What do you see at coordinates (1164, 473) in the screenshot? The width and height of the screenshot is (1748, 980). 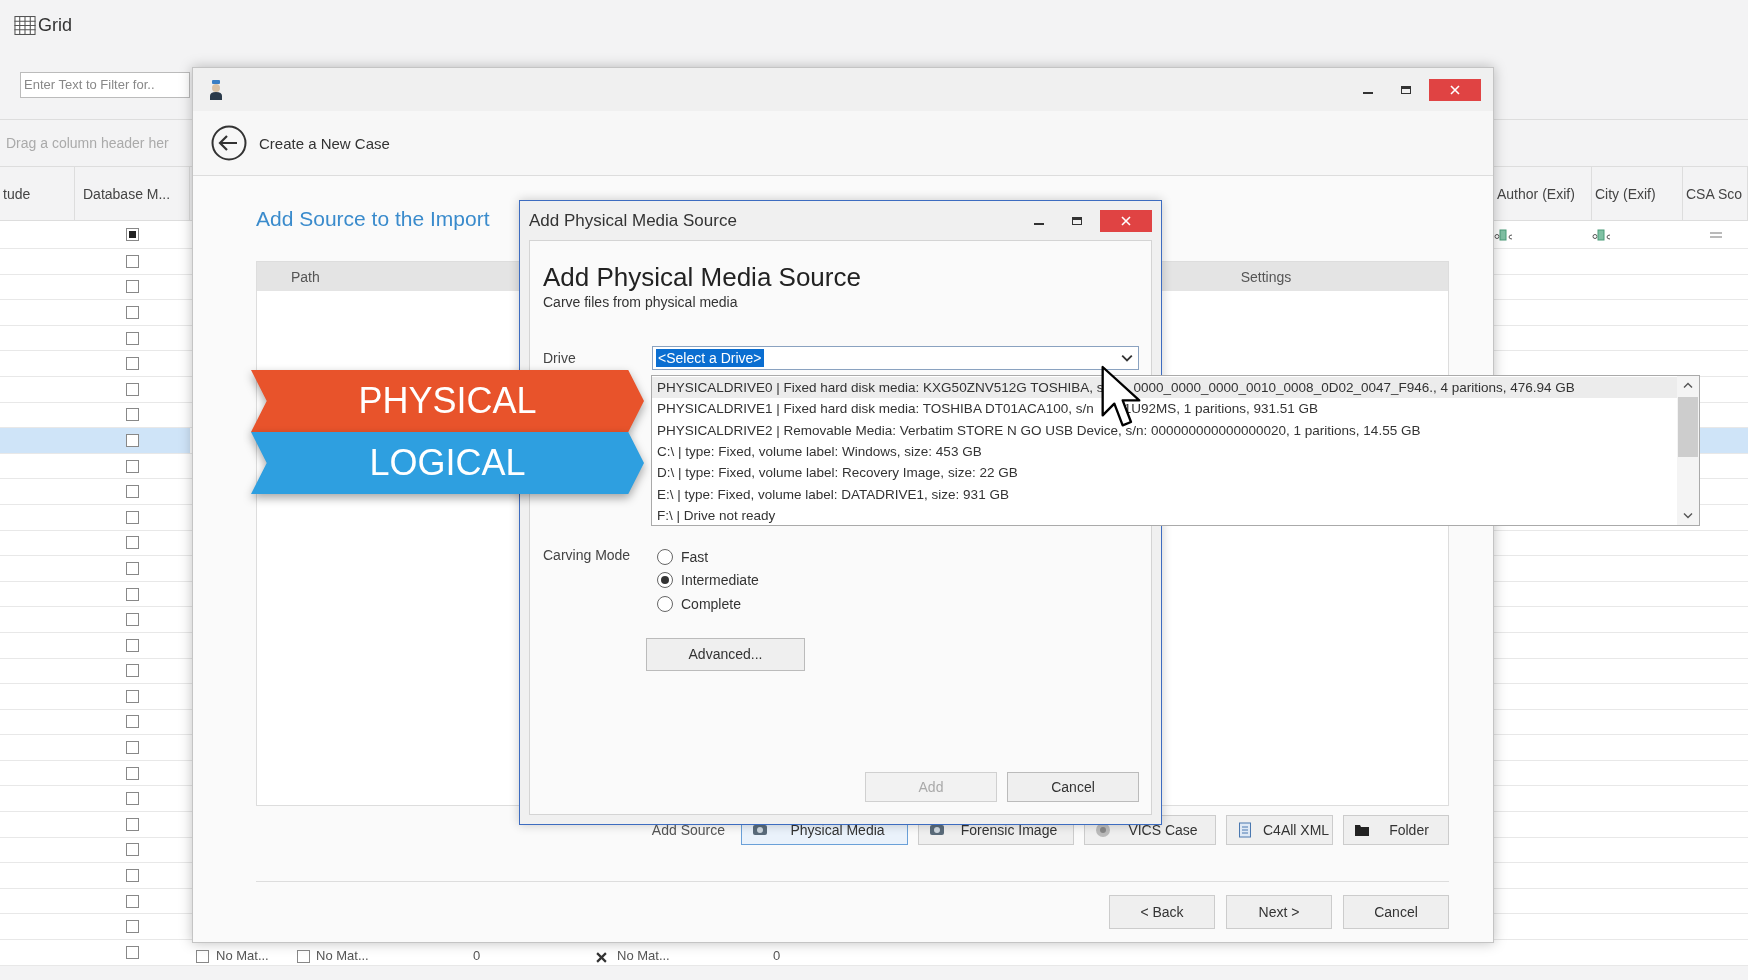 I see `dropdown-option: D:\ | type: Fixed, volume label: Recovery Image, size: 22 GB` at bounding box center [1164, 473].